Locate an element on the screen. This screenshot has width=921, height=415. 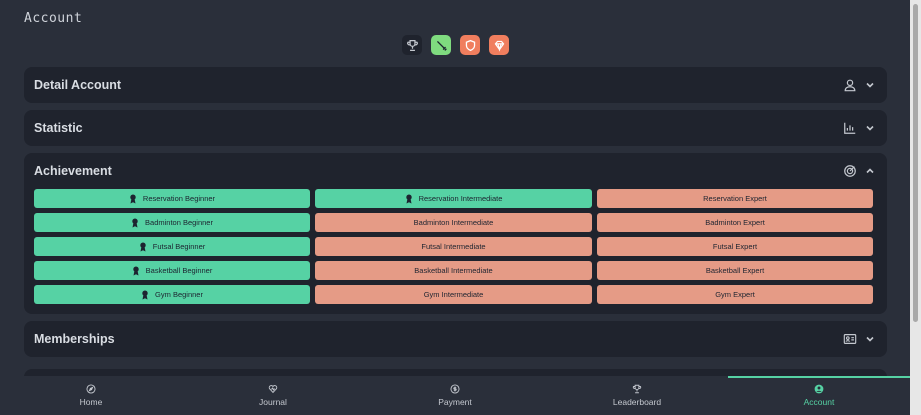
achievement-label: Futsal Beginner is located at coordinates (179, 246).